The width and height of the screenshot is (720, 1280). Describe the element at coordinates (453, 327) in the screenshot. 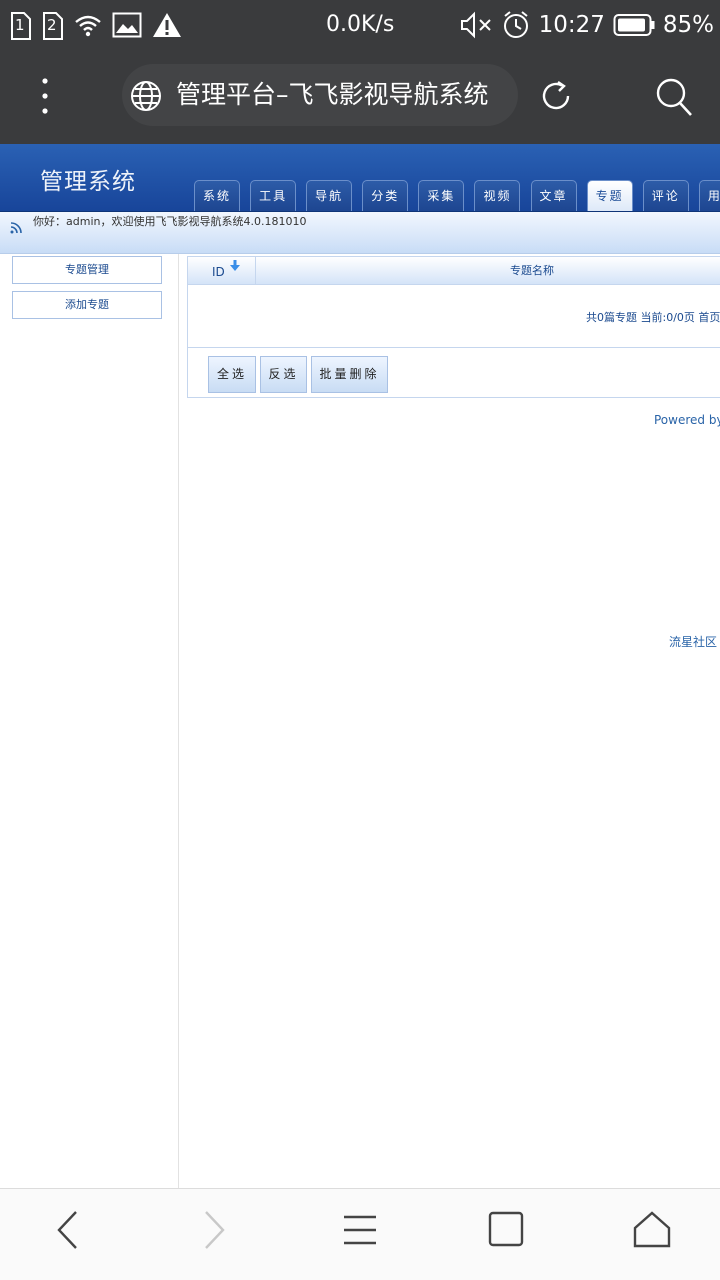

I see `special-table: ID 专题名称 共0篇专题 当前:0/0页 首页 上一页 全选 反选 批量删除` at that location.